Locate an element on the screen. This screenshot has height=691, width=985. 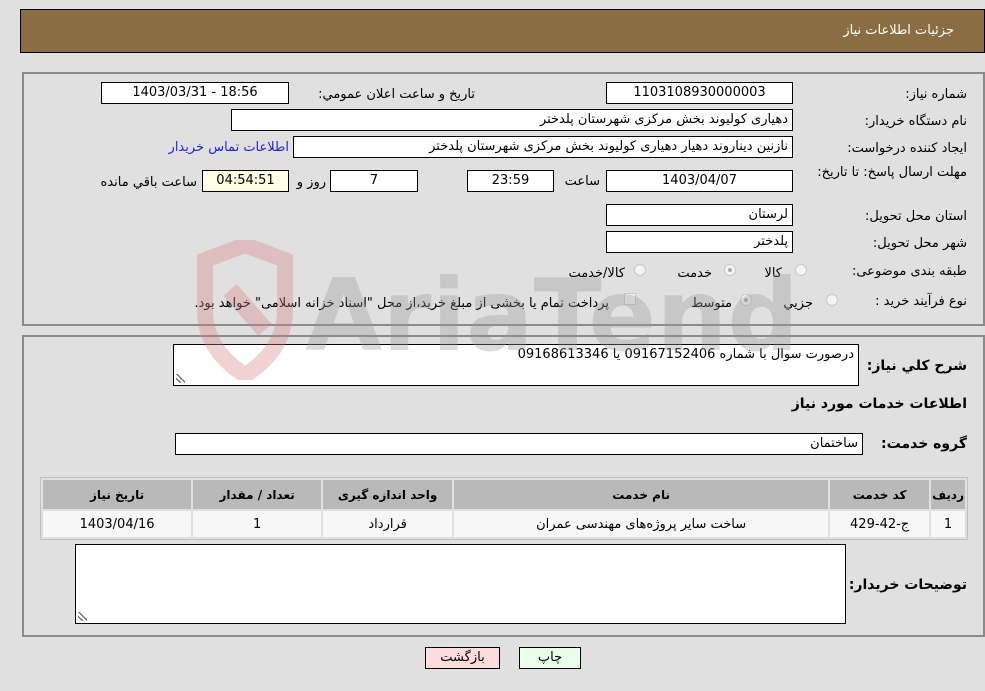
deadline-time-field: 23:59 is located at coordinates (510, 181).